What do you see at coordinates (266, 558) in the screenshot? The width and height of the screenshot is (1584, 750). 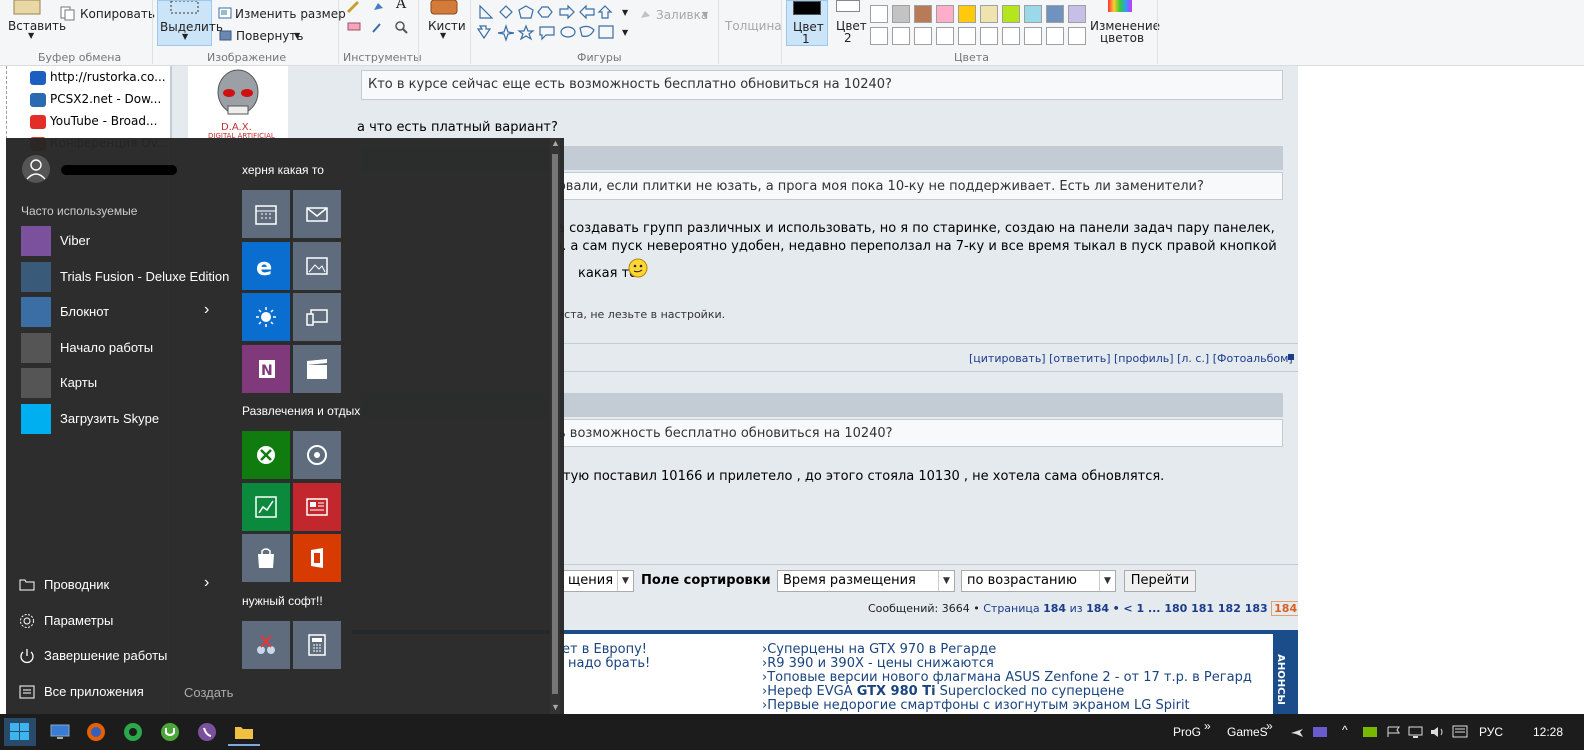 I see `store-tile` at bounding box center [266, 558].